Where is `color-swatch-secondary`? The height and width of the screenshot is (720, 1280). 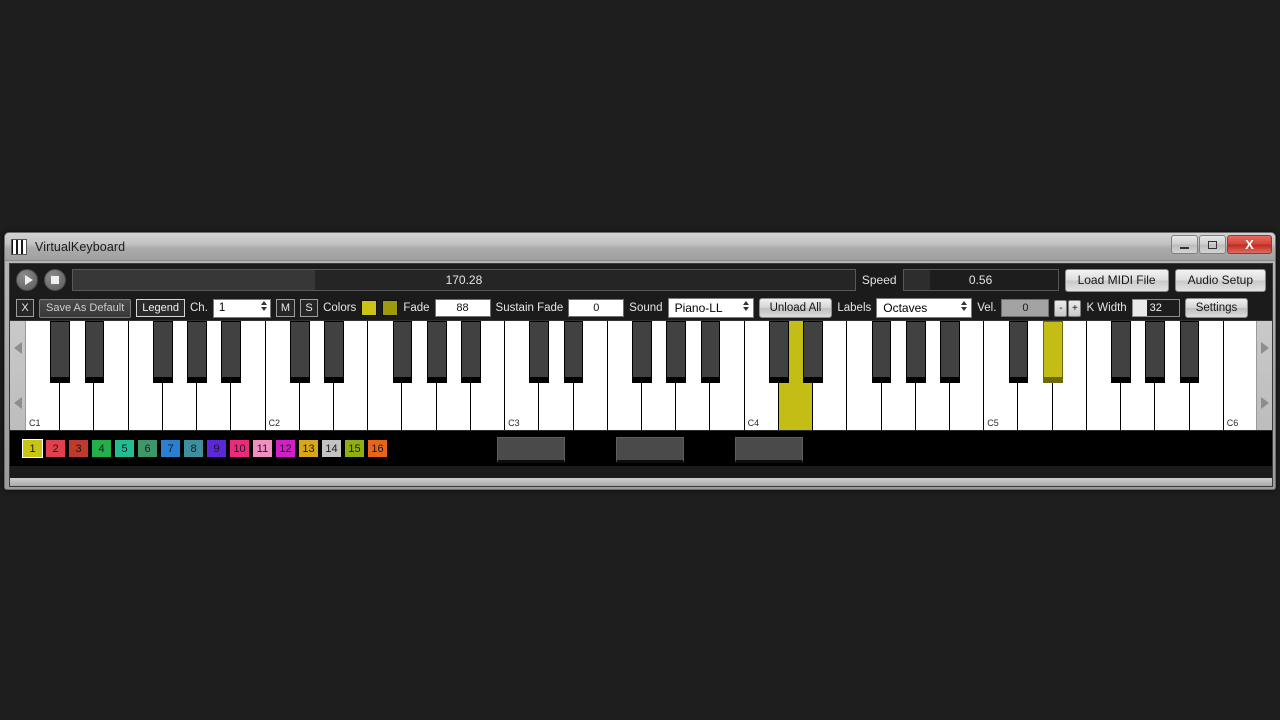 color-swatch-secondary is located at coordinates (390, 308).